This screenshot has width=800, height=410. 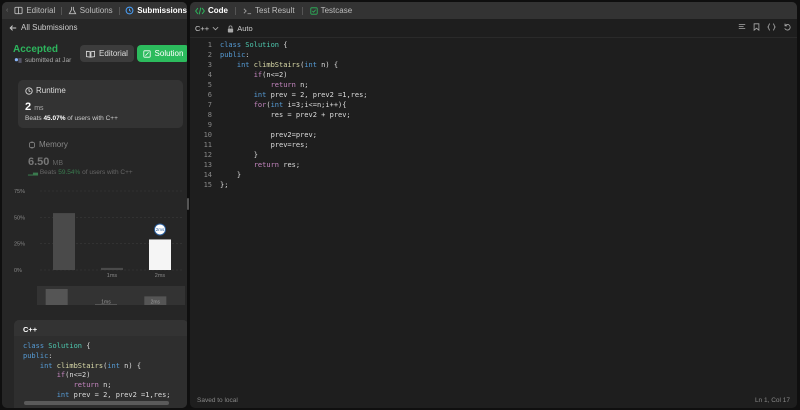 What do you see at coordinates (493, 29) in the screenshot?
I see `editor-toolbar: C++ Auto` at bounding box center [493, 29].